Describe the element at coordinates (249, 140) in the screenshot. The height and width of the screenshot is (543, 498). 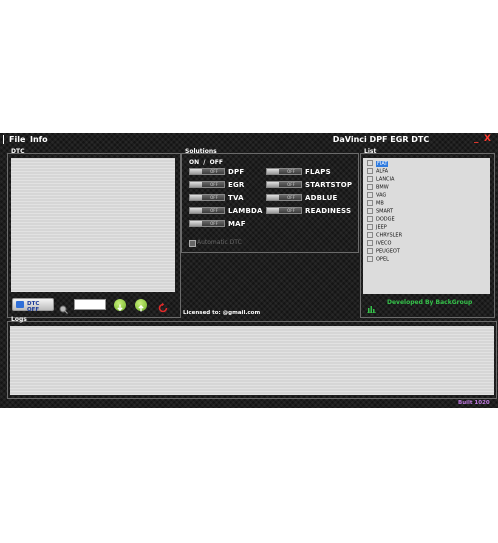
I see `title-bar: File Info DaVinci DPF EGR DTC _ X` at that location.